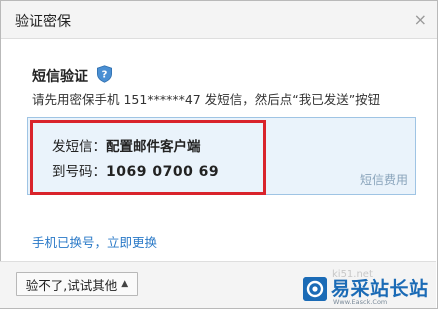 Image resolution: width=438 pixels, height=309 pixels. What do you see at coordinates (163, 172) in the screenshot?
I see `sms-number-value: 1069 0700 69` at bounding box center [163, 172].